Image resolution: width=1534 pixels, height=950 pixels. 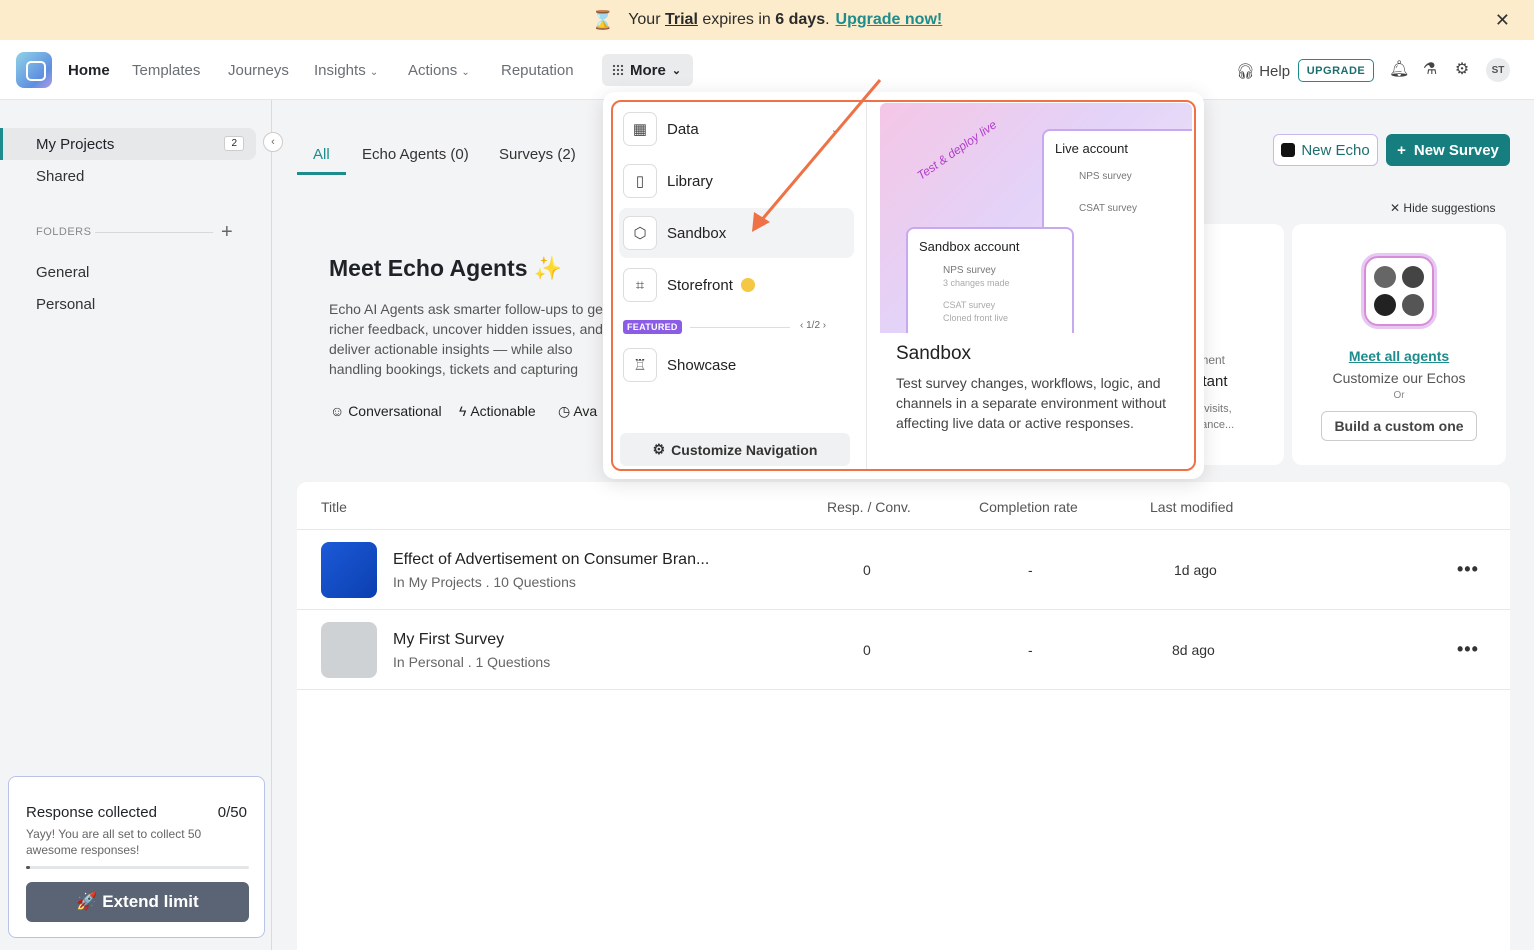 I want to click on app-logo, so click(x=34, y=70).